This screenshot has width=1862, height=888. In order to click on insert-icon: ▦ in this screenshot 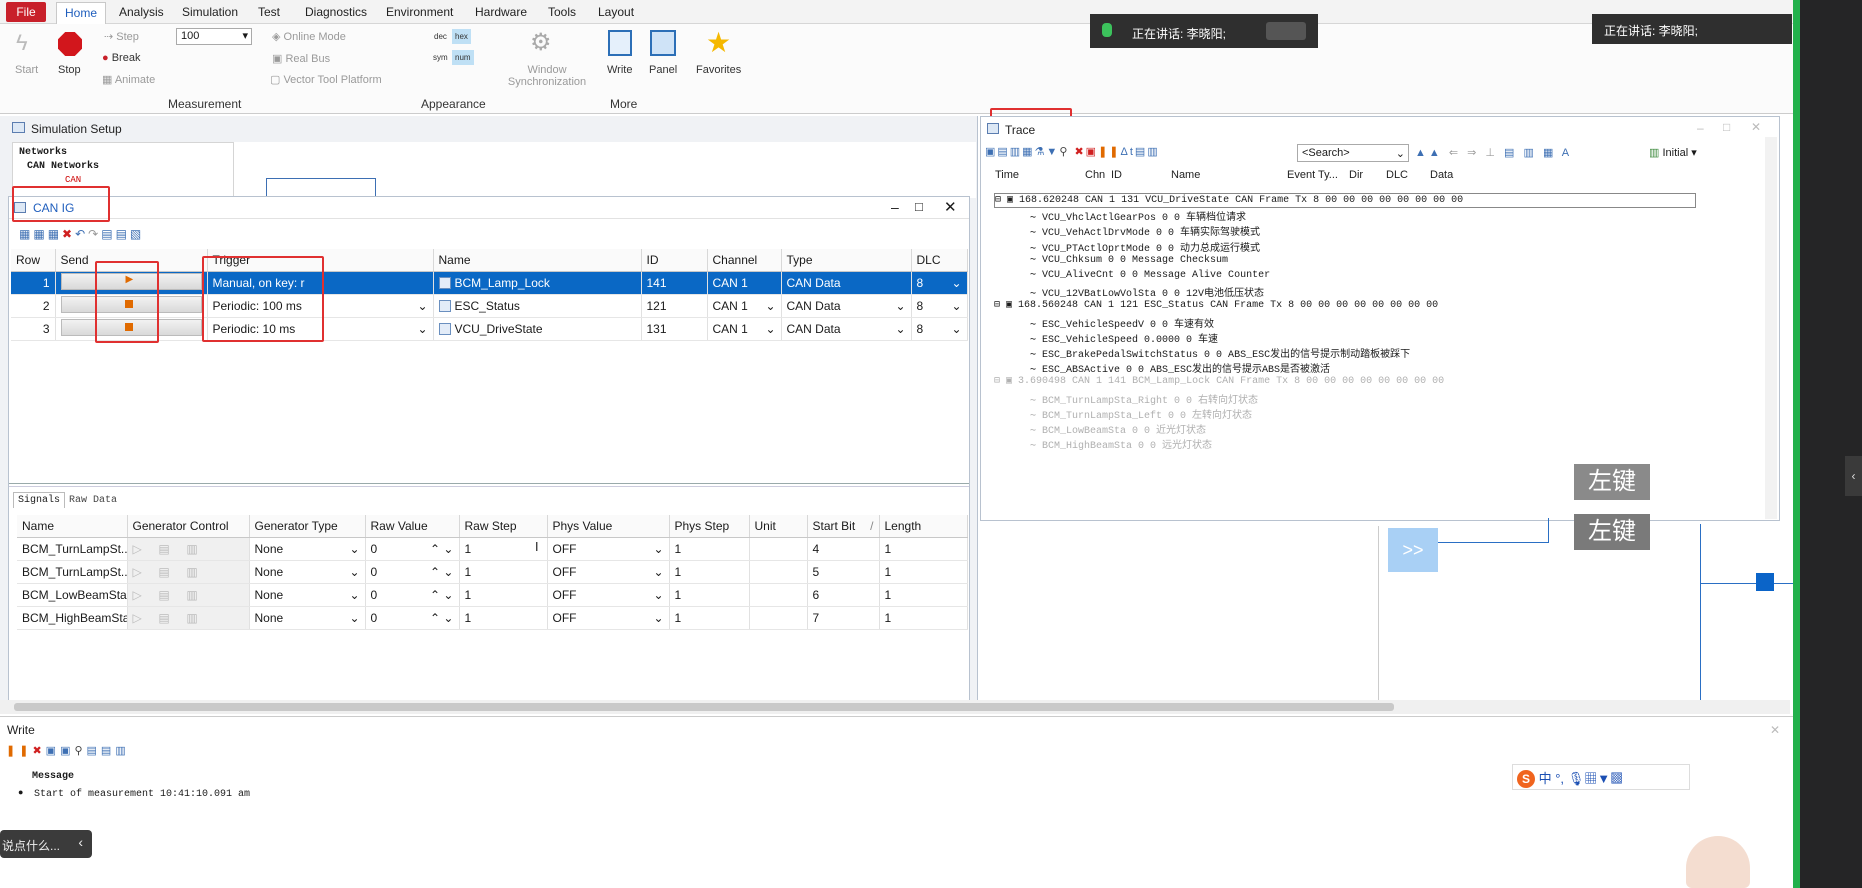, I will do `click(55, 234)`.